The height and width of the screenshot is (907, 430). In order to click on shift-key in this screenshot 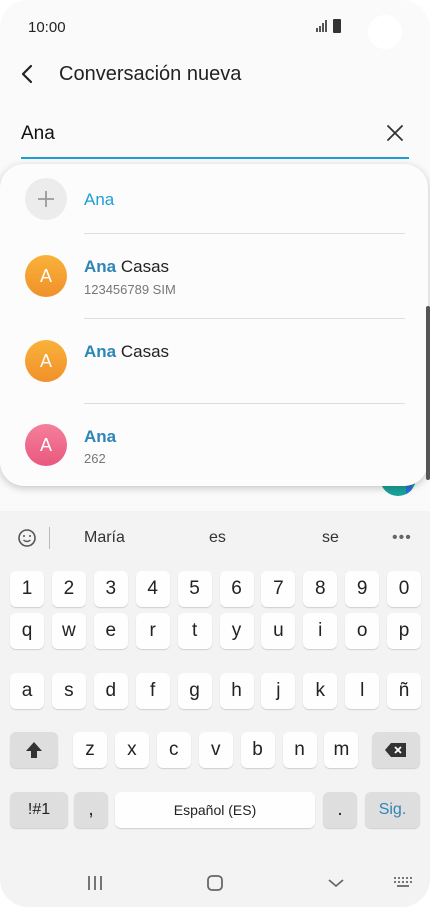, I will do `click(34, 750)`.